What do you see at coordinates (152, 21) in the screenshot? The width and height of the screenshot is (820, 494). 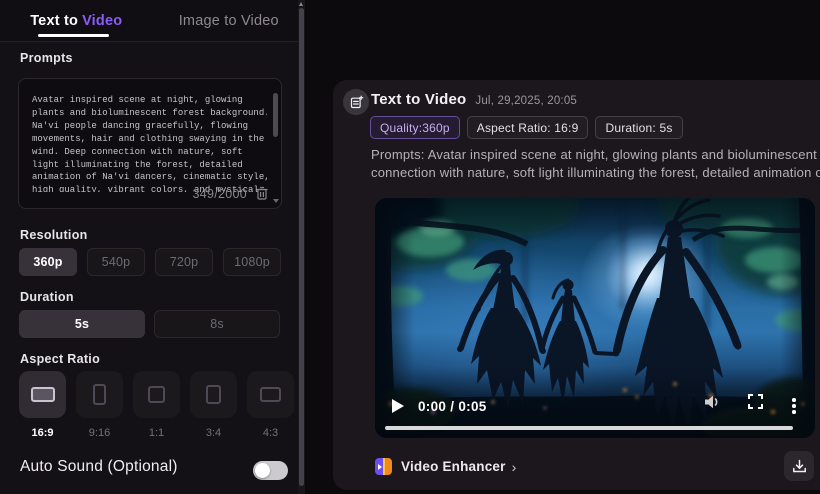 I see `mode-tabs: Text to Video Image to Video` at bounding box center [152, 21].